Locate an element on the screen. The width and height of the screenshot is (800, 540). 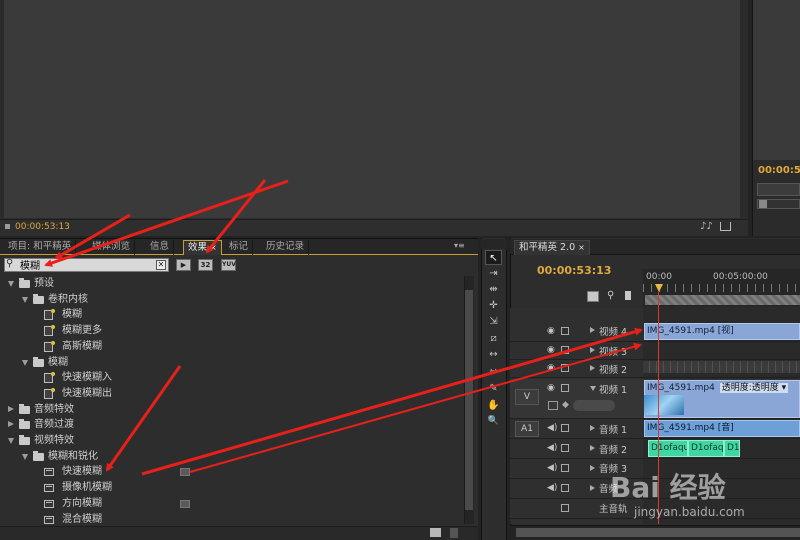
playhead-handle is located at coordinates (659, 288).